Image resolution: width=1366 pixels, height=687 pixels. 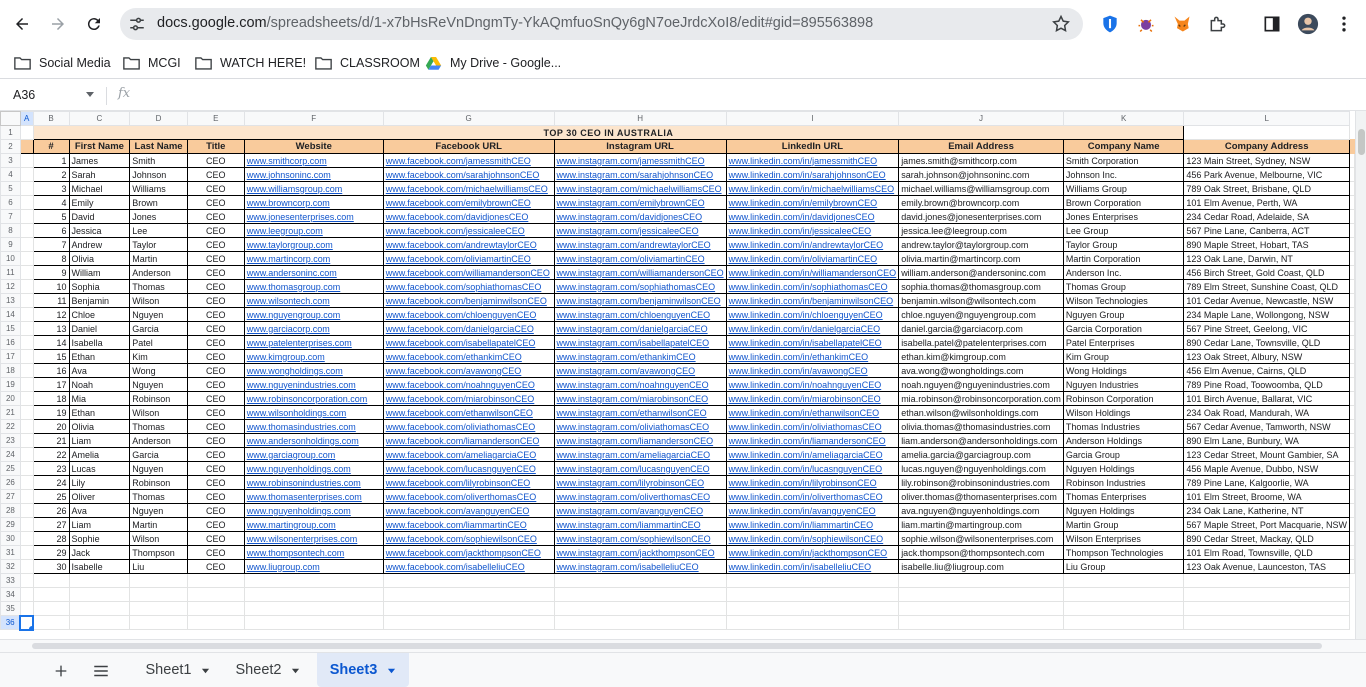 I want to click on header-cell: Website, so click(x=313, y=146).